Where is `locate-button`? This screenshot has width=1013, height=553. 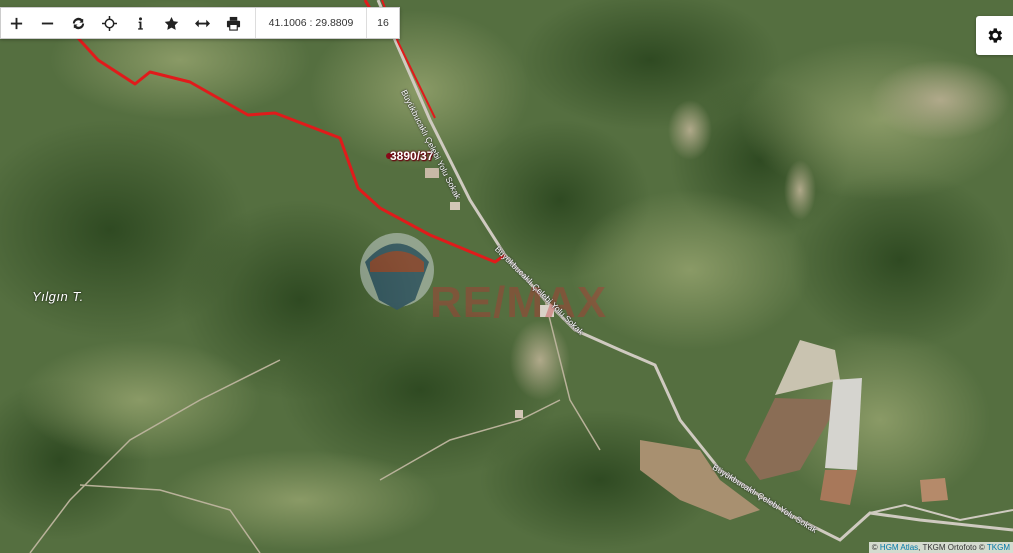
locate-button is located at coordinates (109, 23).